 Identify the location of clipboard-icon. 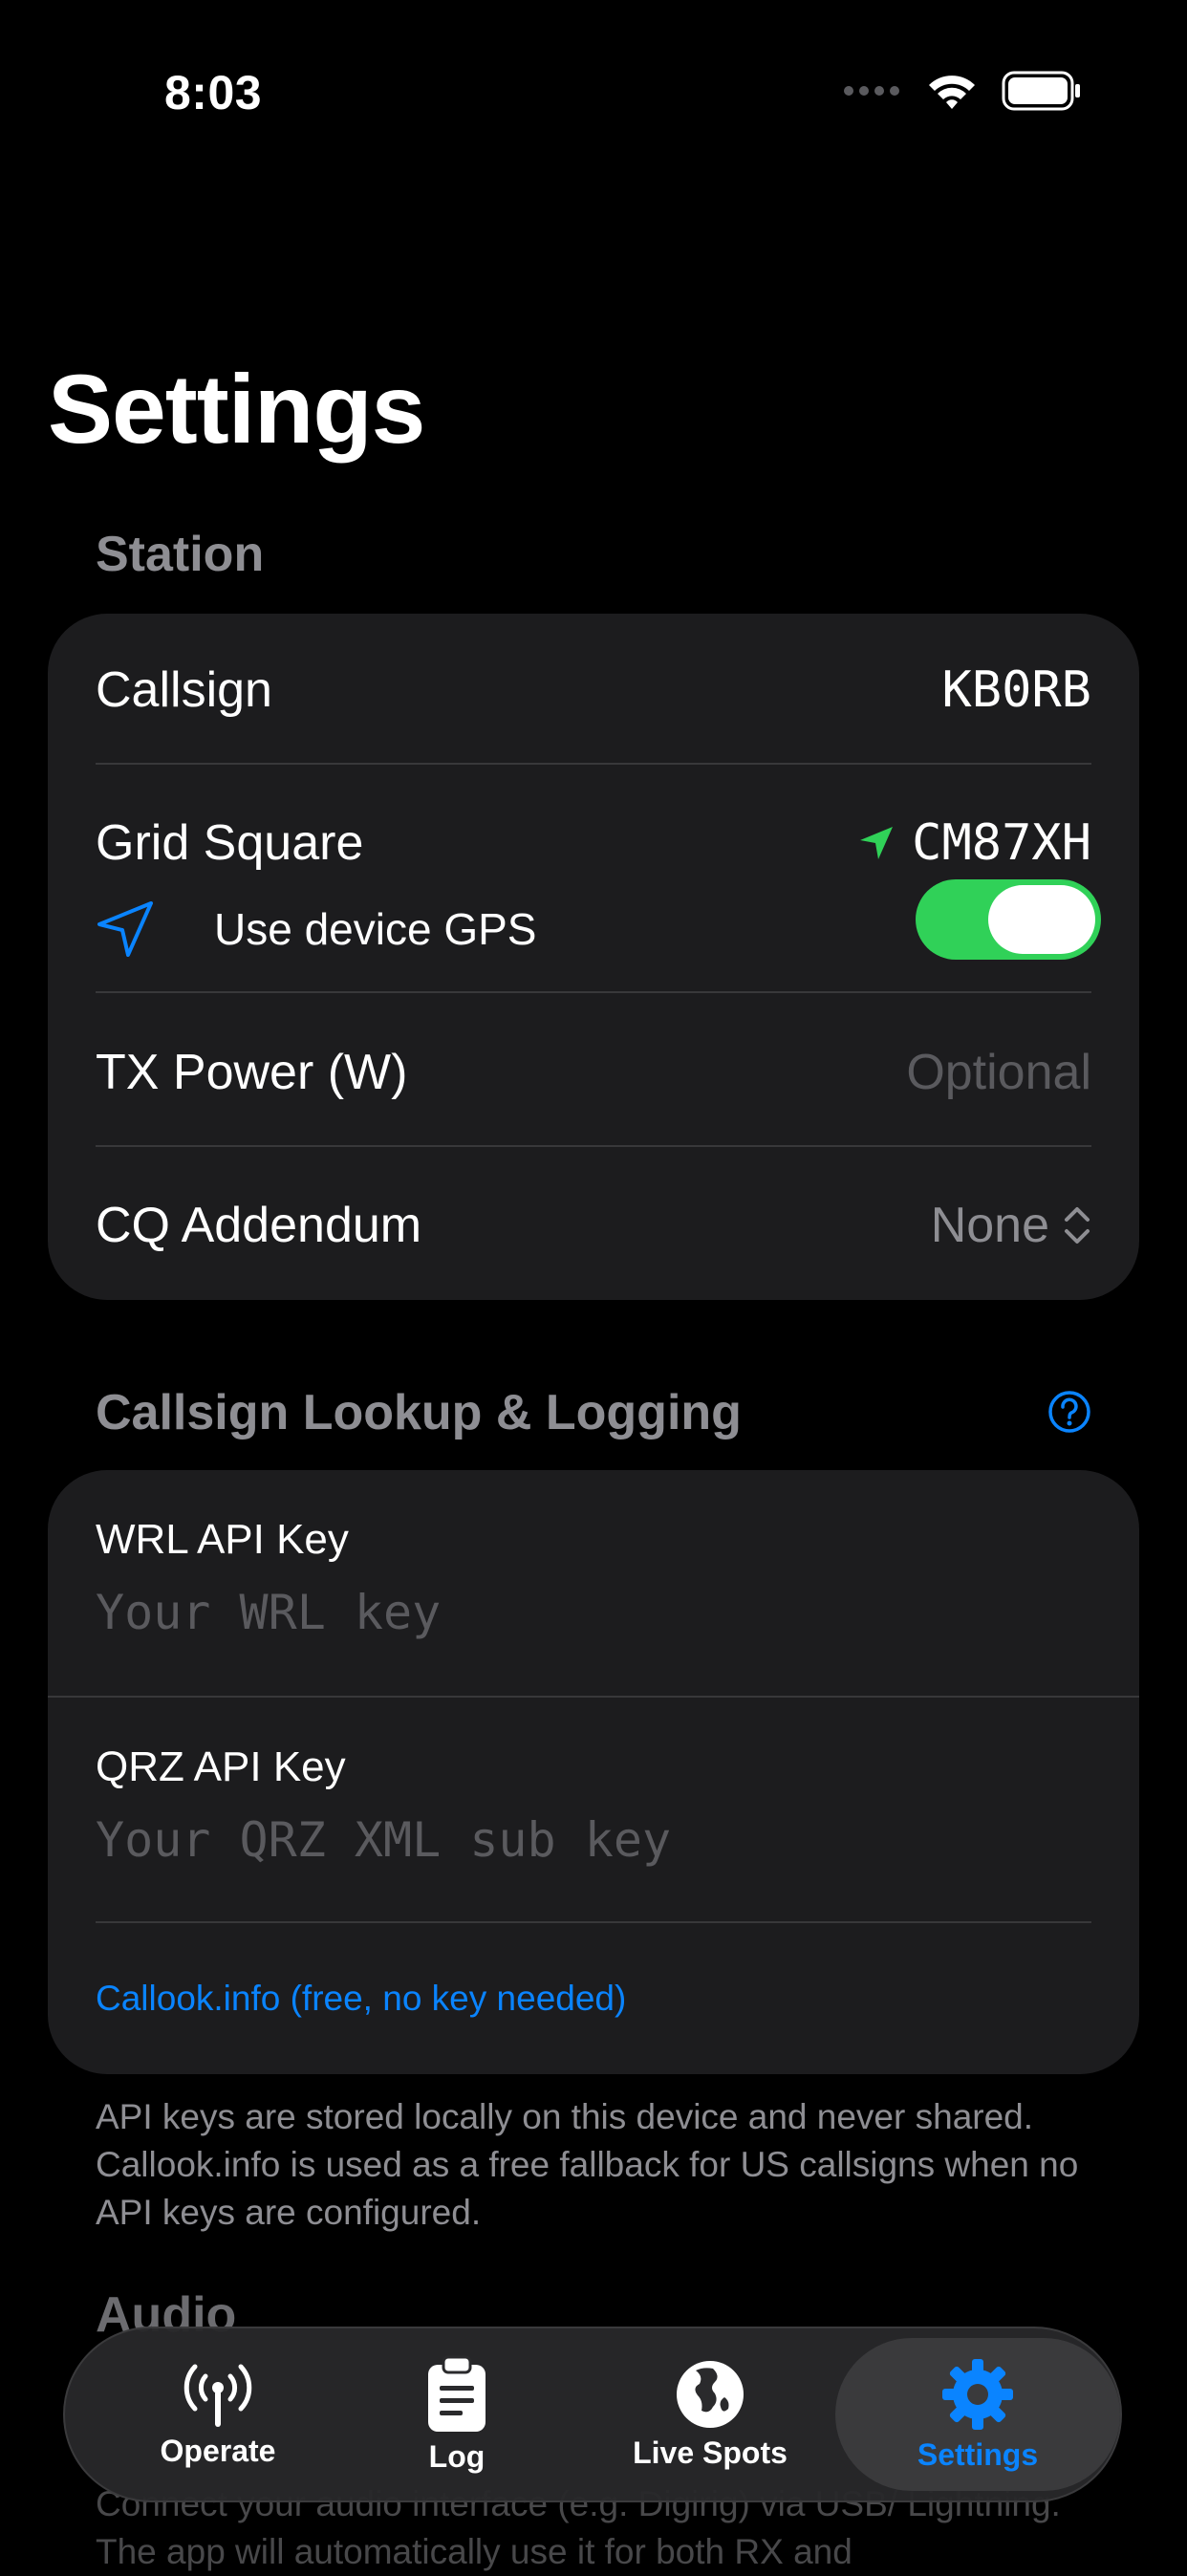
(457, 2393).